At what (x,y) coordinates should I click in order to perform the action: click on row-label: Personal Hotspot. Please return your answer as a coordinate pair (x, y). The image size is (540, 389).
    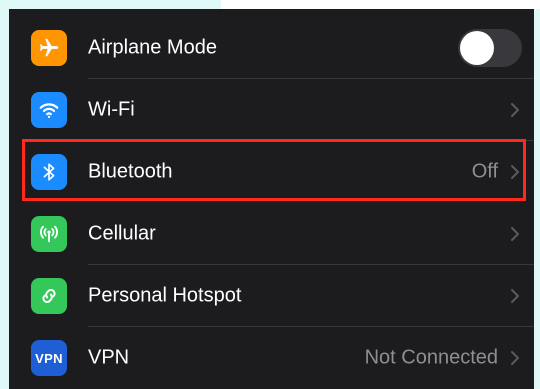
    Looking at the image, I should click on (165, 295).